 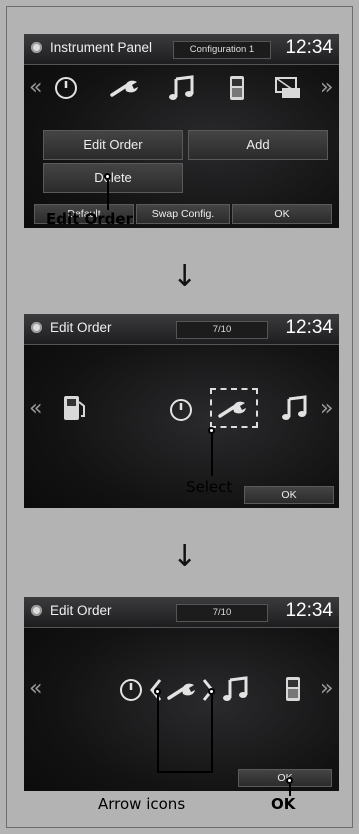 What do you see at coordinates (142, 804) in the screenshot?
I see `arrow-icons-callout: Arrow icons` at bounding box center [142, 804].